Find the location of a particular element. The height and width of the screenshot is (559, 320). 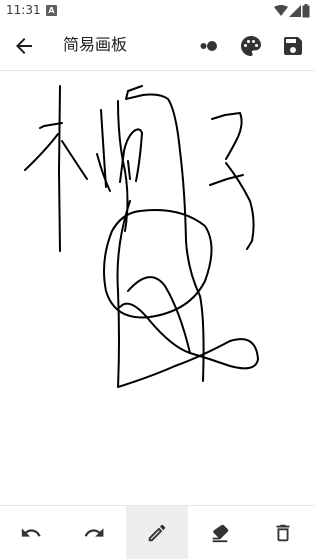

eraser-button is located at coordinates (219, 532).